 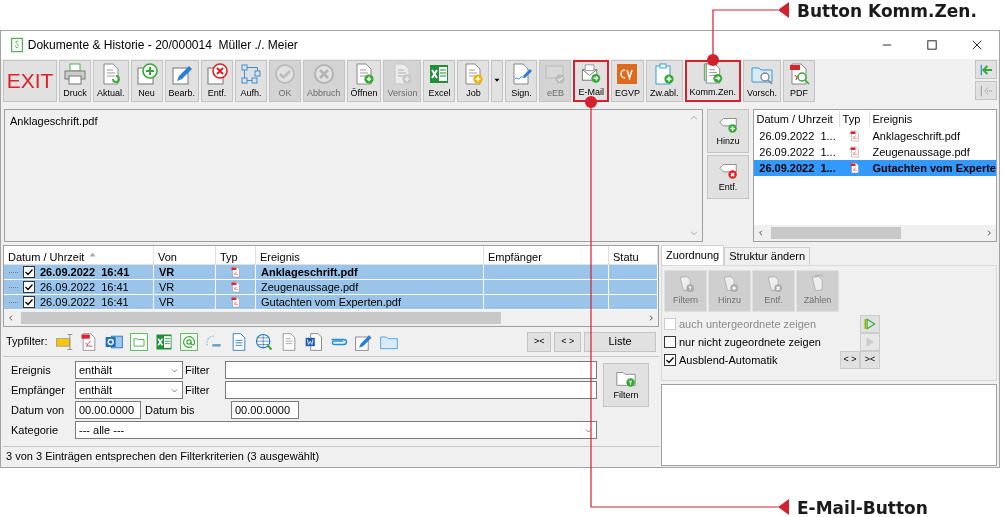 I want to click on app-icon, so click(x=17, y=45).